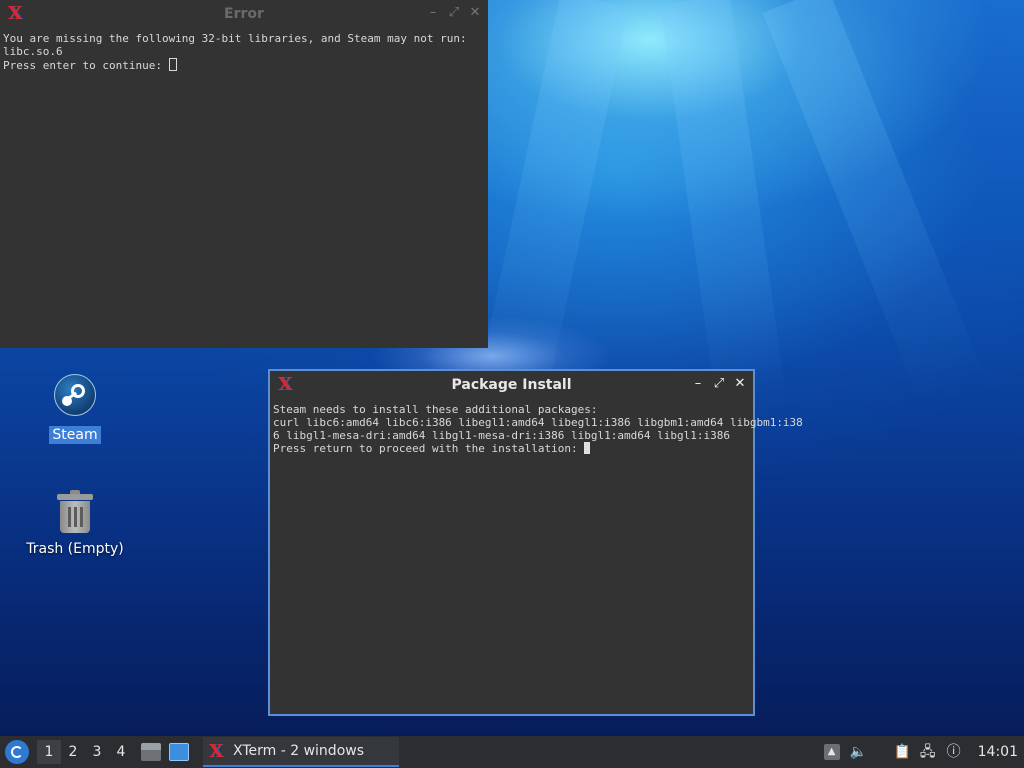  I want to click on steam-icon, so click(75, 398).